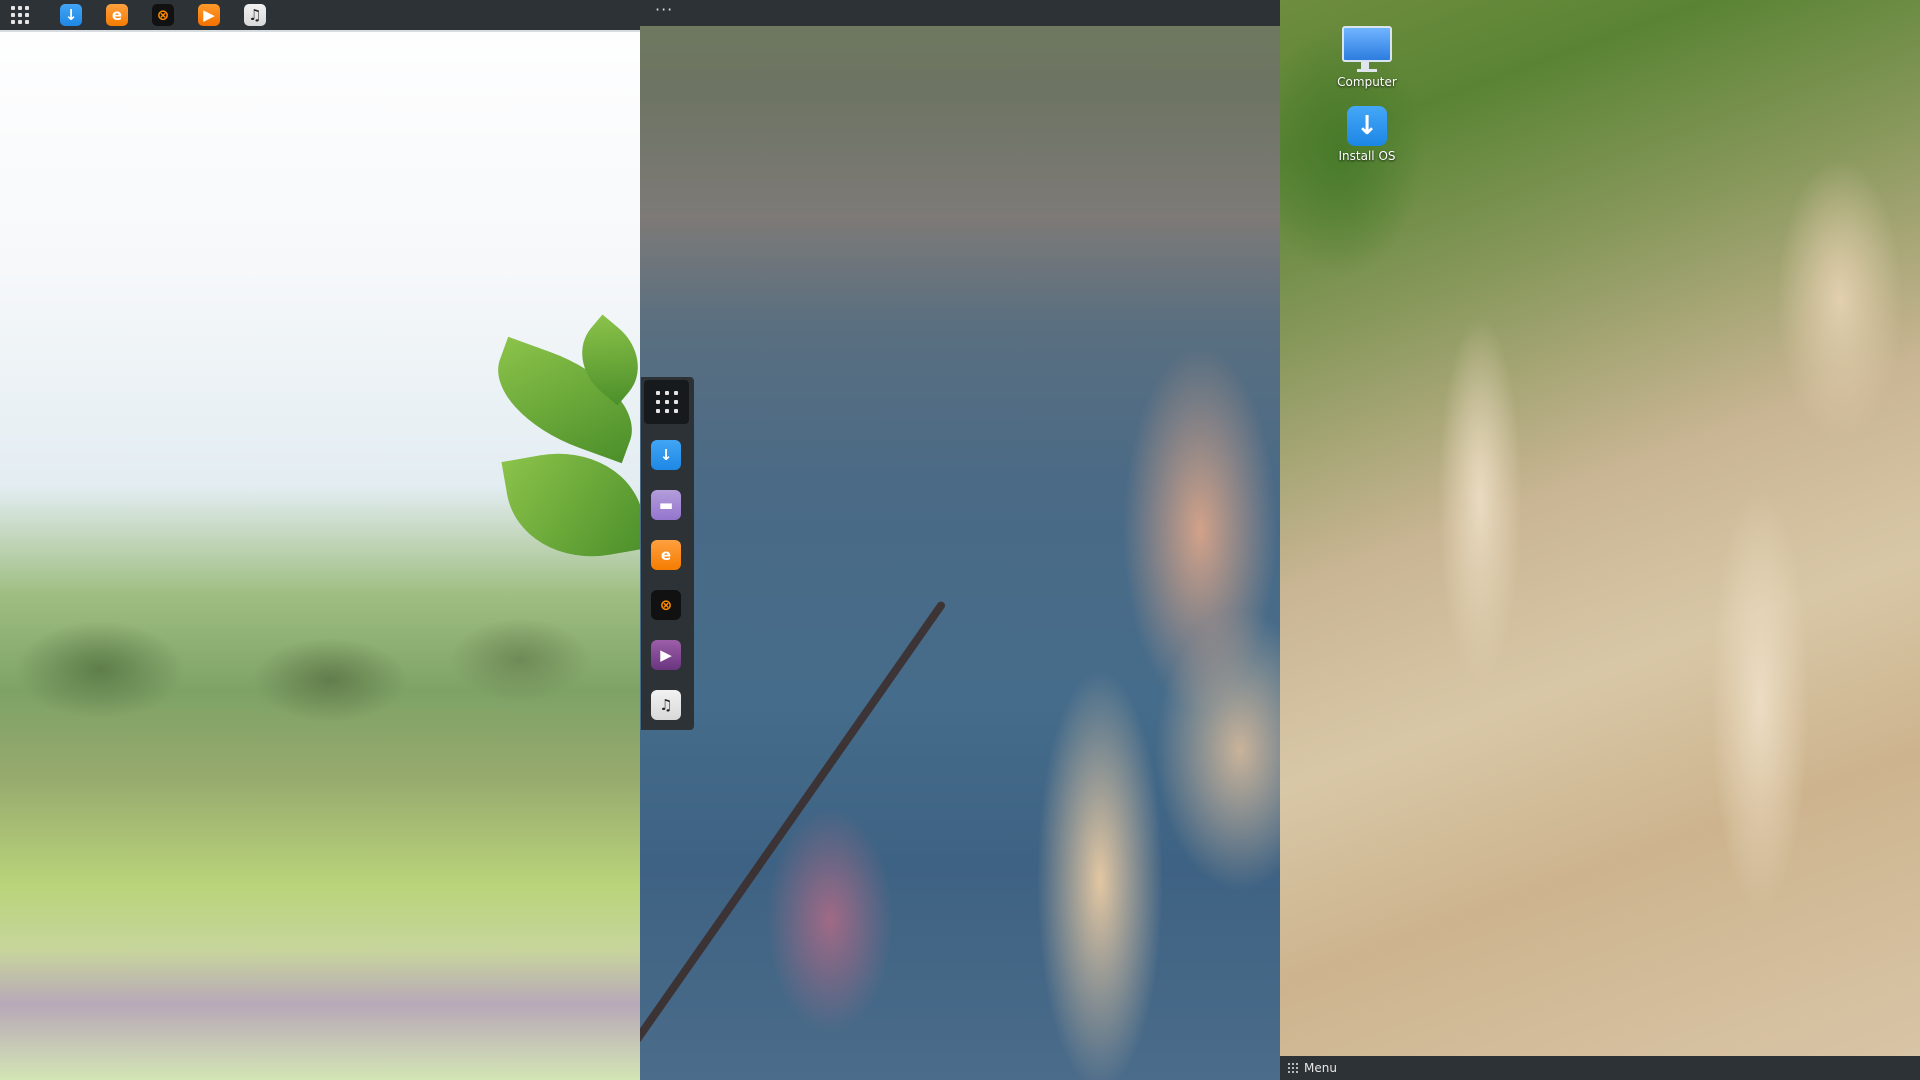 The width and height of the screenshot is (1920, 1080). What do you see at coordinates (1600, 1068) in the screenshot?
I see `bottom-panel: Menu` at bounding box center [1600, 1068].